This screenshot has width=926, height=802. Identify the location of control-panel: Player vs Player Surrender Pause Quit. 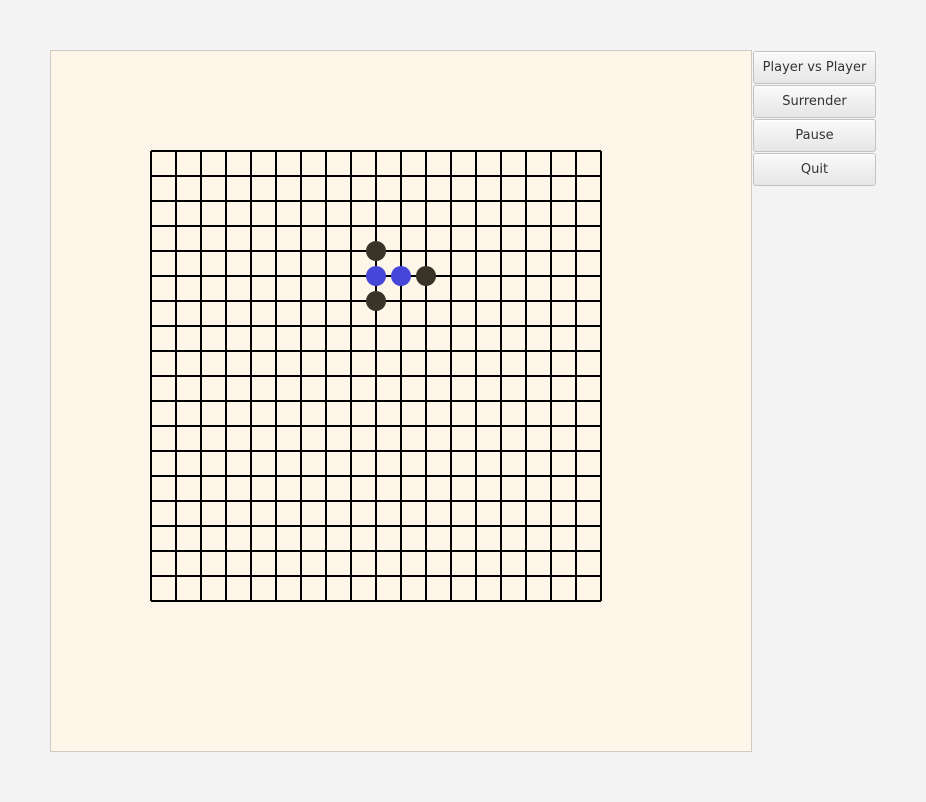
(814, 119).